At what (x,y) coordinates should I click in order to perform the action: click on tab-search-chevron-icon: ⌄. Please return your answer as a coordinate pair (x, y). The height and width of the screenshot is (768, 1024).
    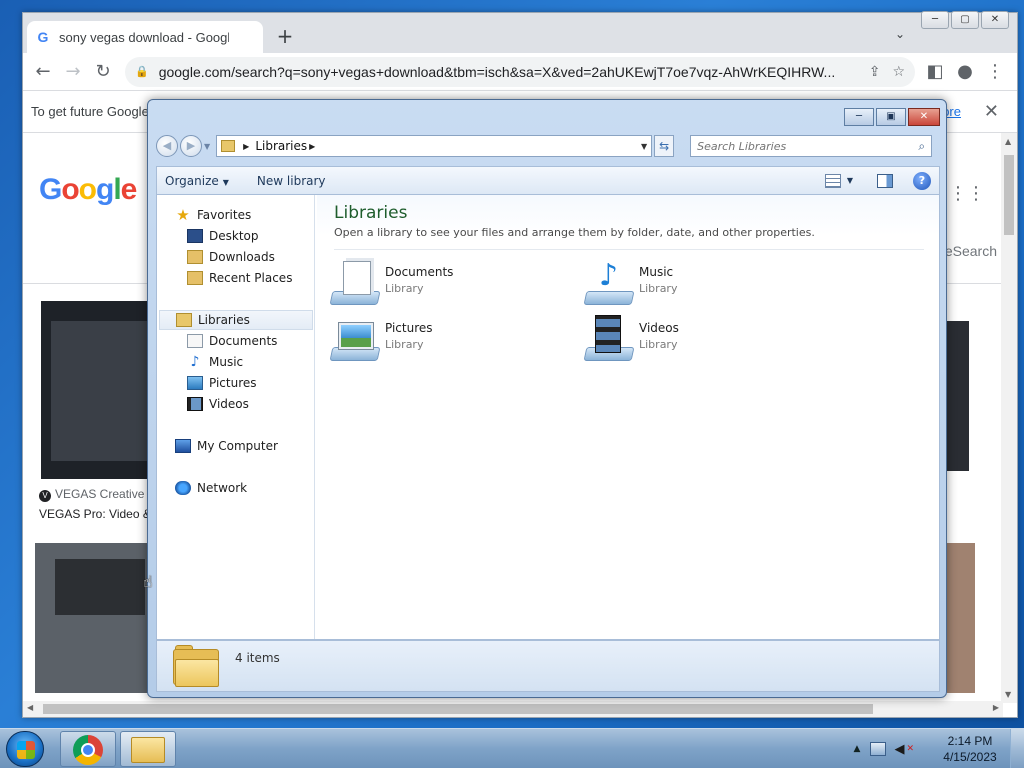
    Looking at the image, I should click on (900, 34).